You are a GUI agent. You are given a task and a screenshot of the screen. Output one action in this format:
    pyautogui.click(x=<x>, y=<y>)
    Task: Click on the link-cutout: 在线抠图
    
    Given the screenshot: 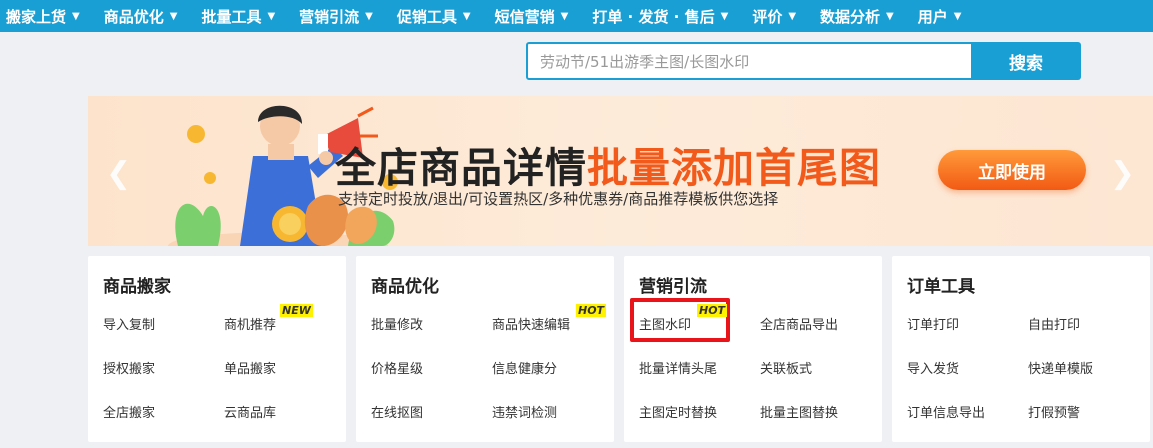 What is the action you would take?
    pyautogui.click(x=397, y=411)
    